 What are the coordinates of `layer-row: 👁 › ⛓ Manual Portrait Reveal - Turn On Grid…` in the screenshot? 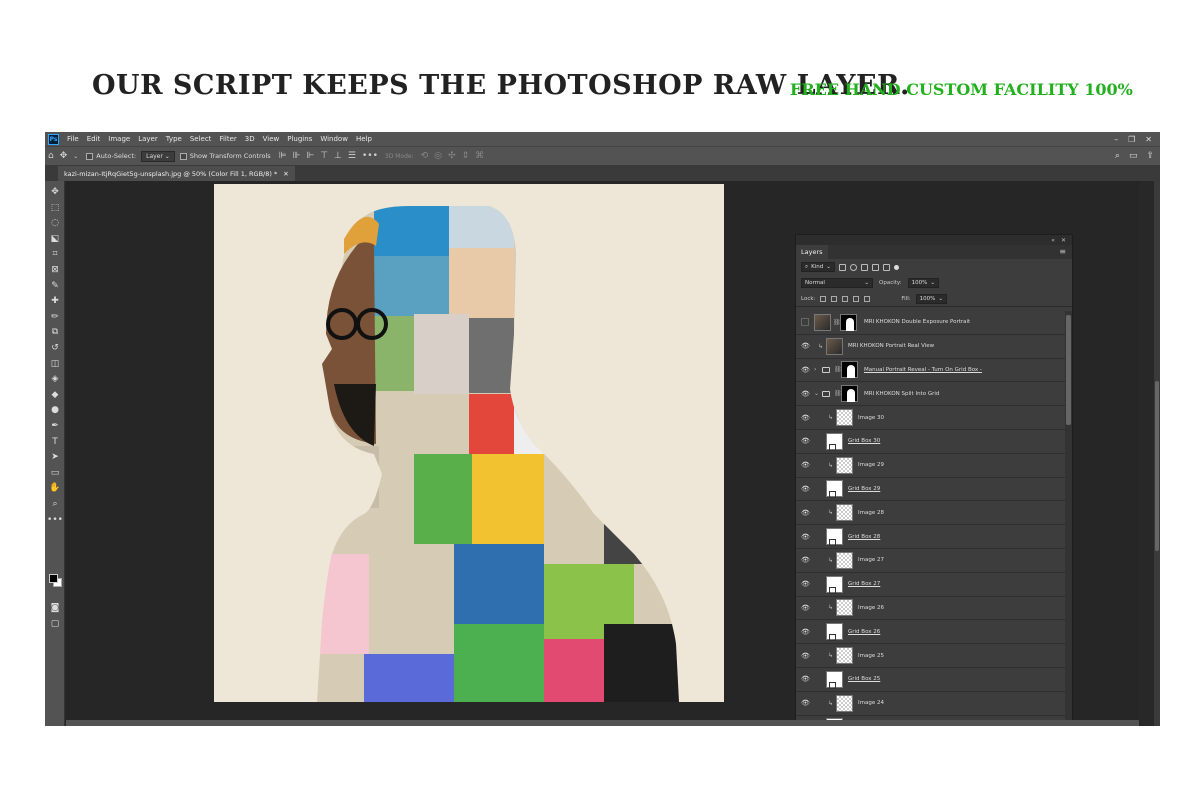 It's located at (931, 371).